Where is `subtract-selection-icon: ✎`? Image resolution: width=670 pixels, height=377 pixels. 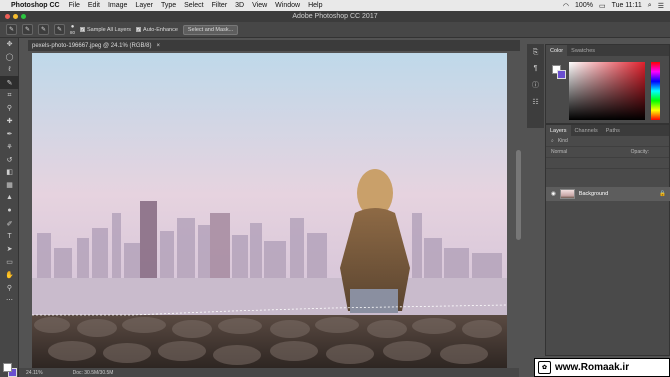 subtract-selection-icon: ✎ is located at coordinates (59, 29).